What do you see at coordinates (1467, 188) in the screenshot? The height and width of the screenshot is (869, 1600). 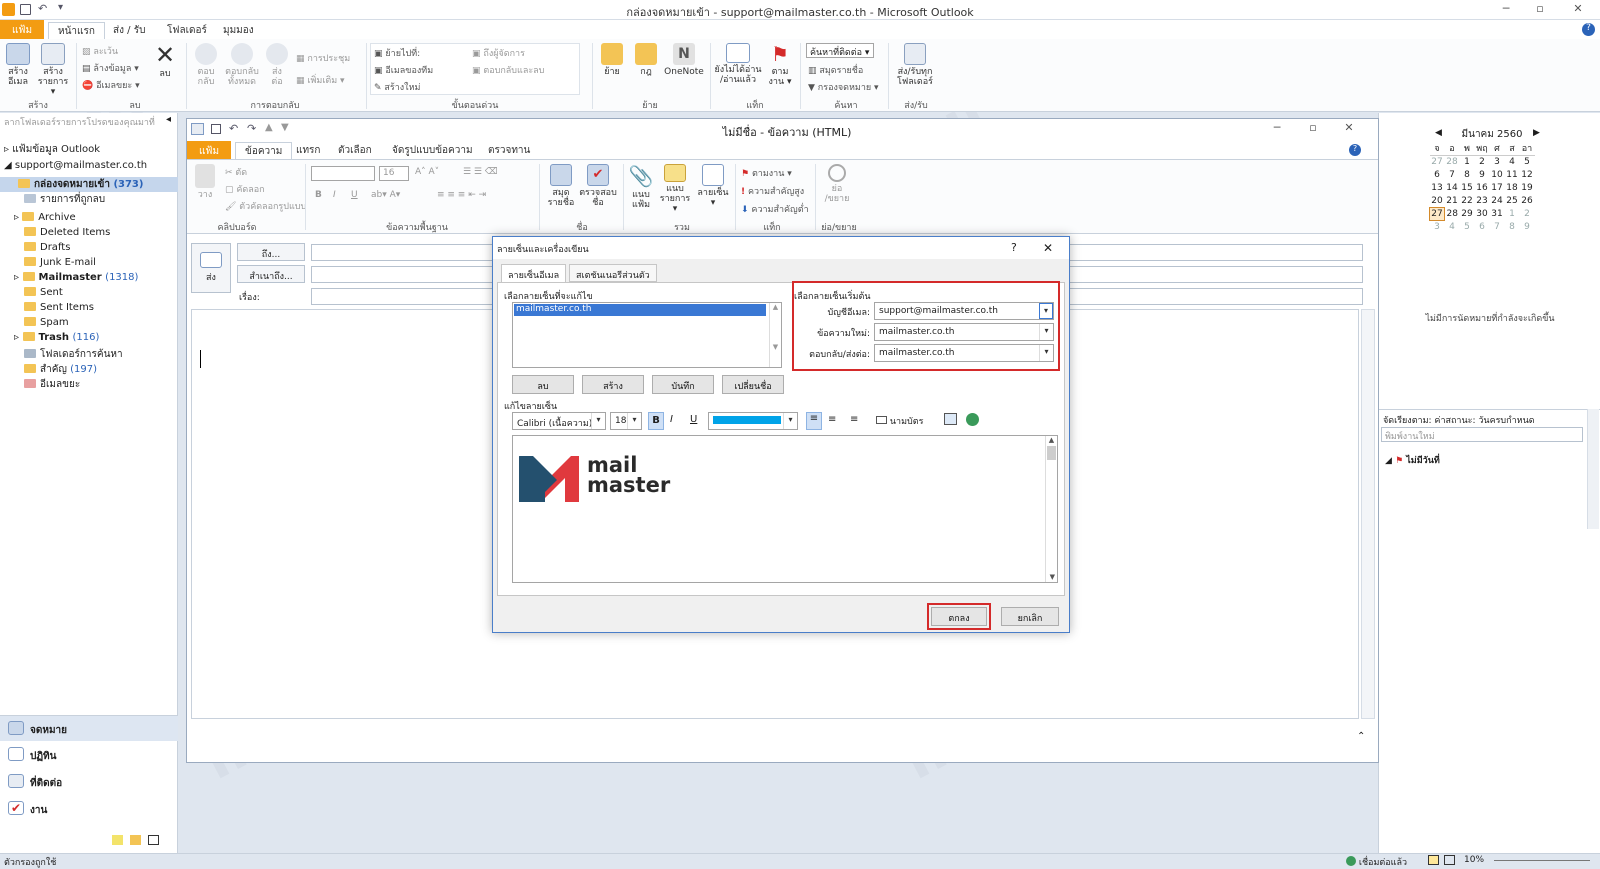 I see `calendar-day: 15` at bounding box center [1467, 188].